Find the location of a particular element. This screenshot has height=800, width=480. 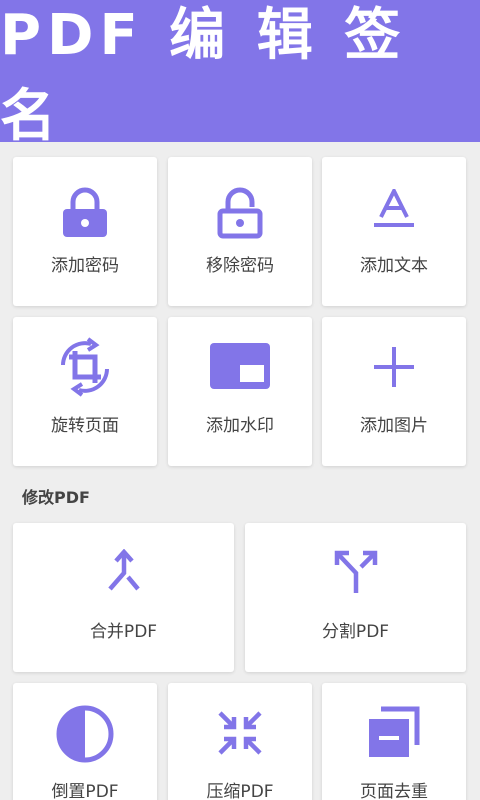

remove-password-label: 移除密码 is located at coordinates (240, 266).